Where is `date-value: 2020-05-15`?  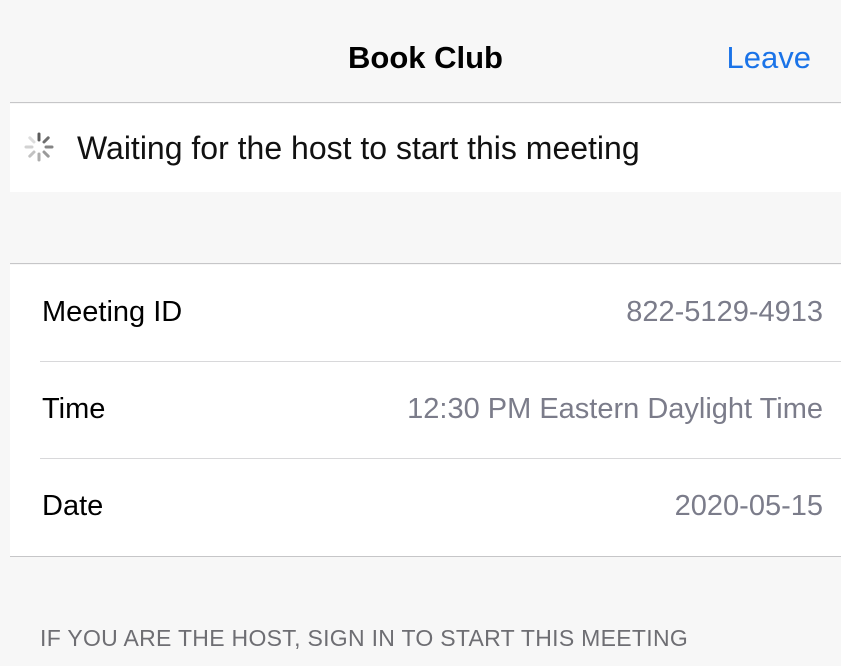
date-value: 2020-05-15 is located at coordinates (748, 506).